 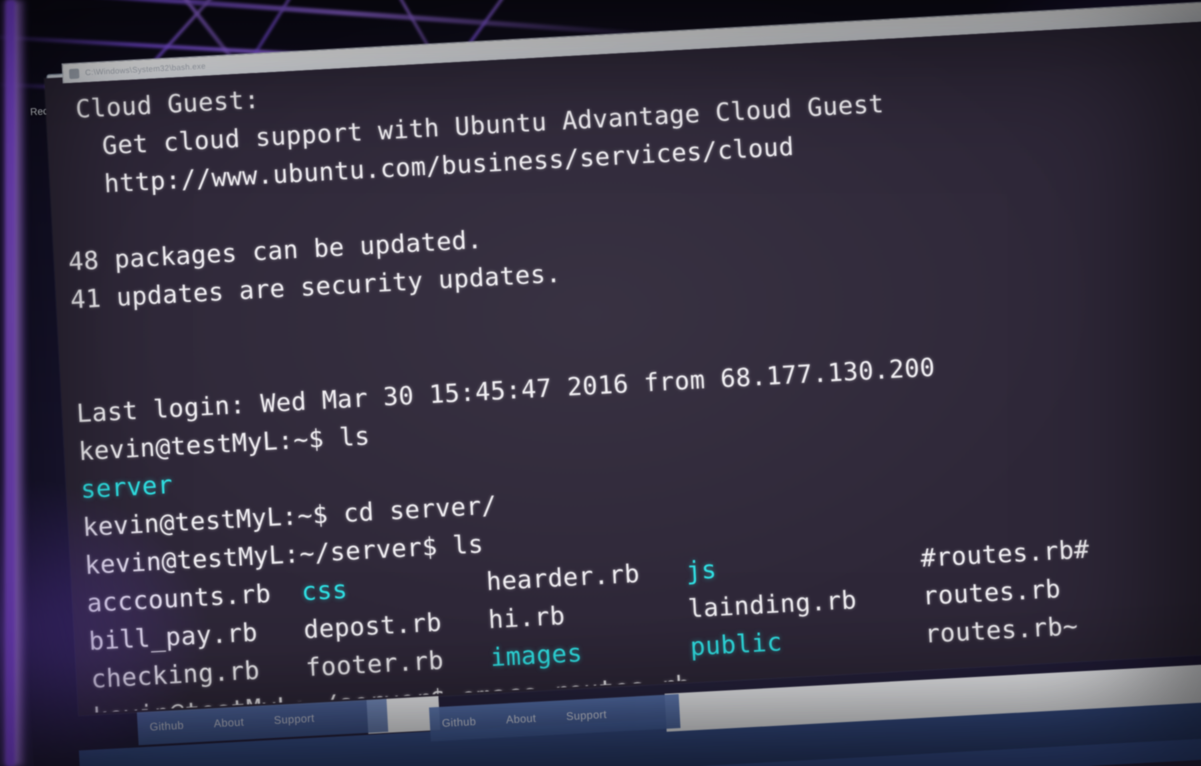 I want to click on shell-command: cd server/, so click(x=420, y=509).